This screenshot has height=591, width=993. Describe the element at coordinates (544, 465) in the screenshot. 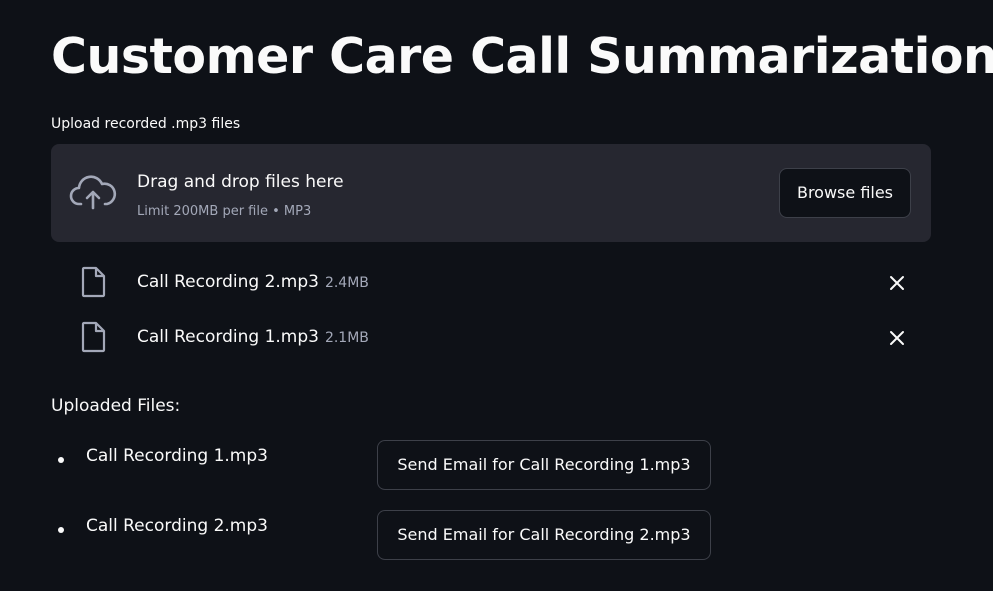

I see `send-email-button: Send Email for Call Recording 1.mp3` at that location.